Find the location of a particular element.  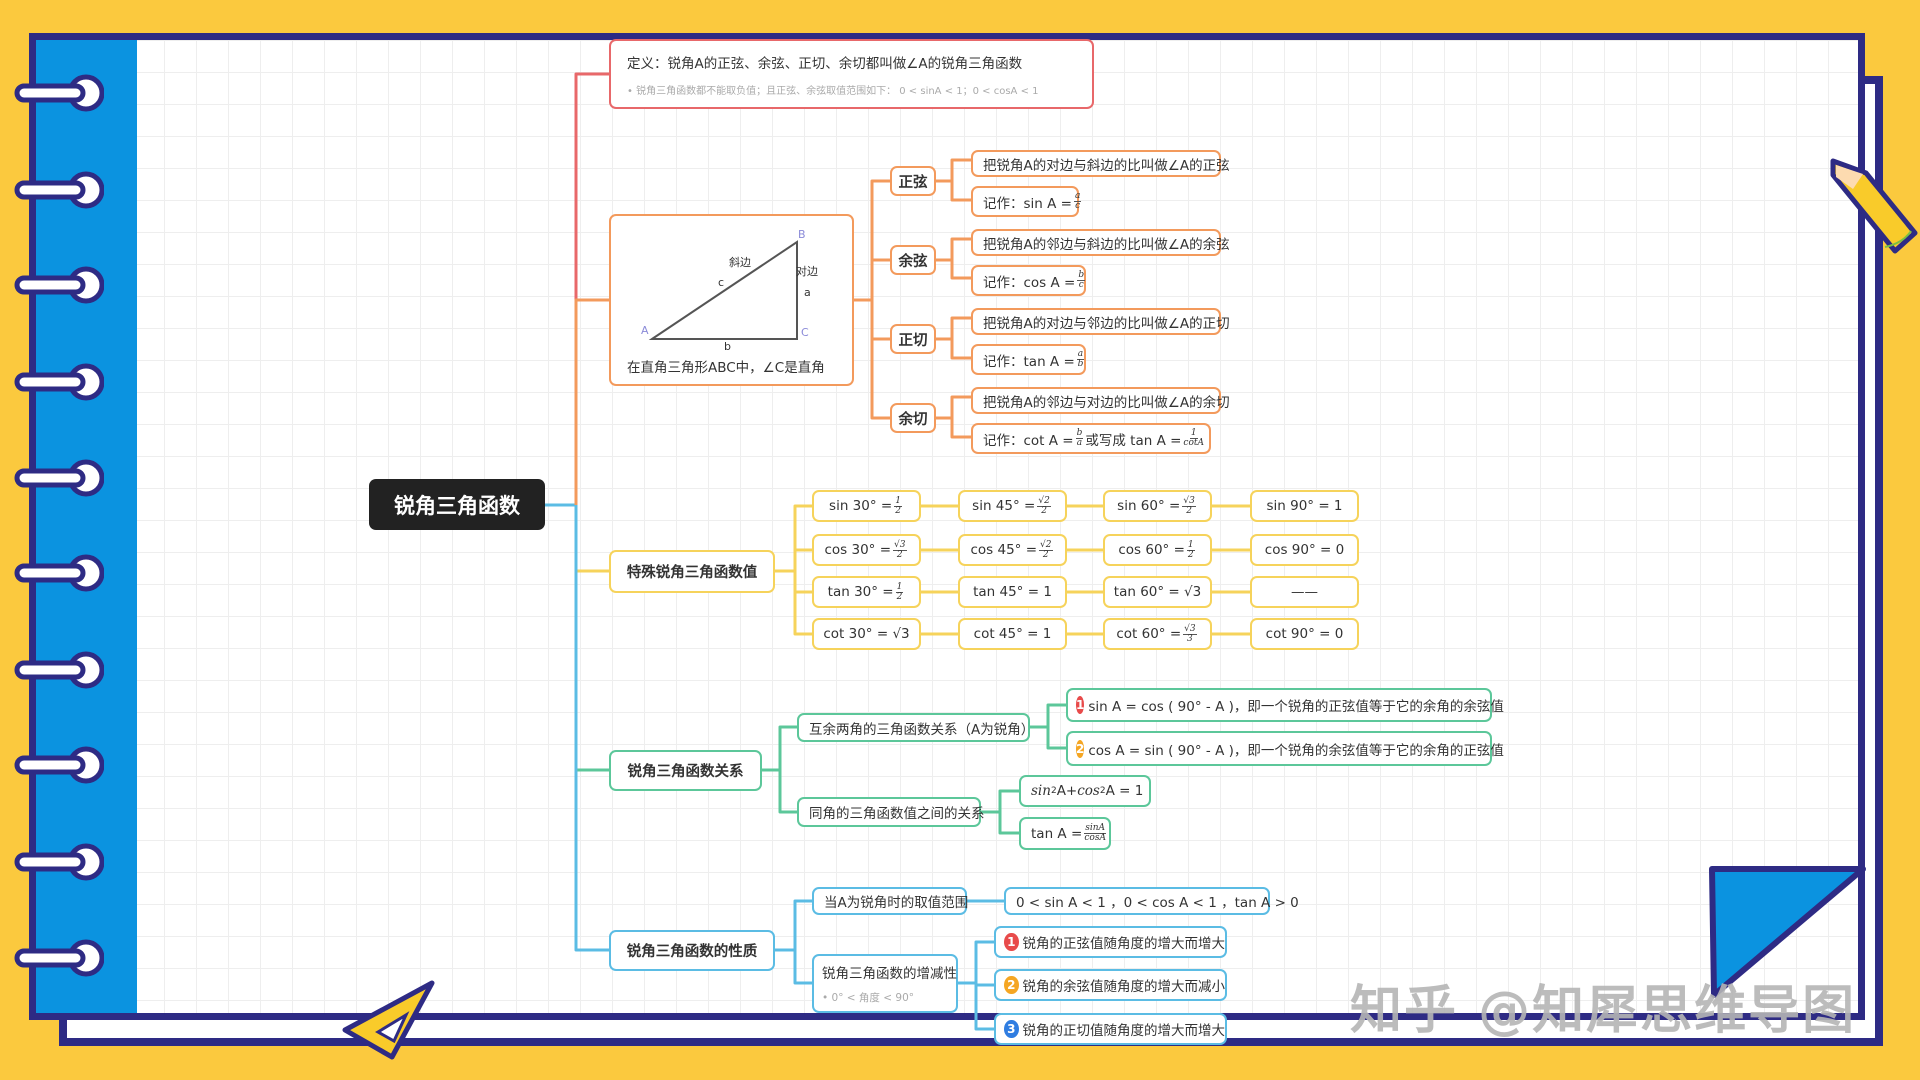

special-value-cell: tan 45° = 1 is located at coordinates (1012, 592).